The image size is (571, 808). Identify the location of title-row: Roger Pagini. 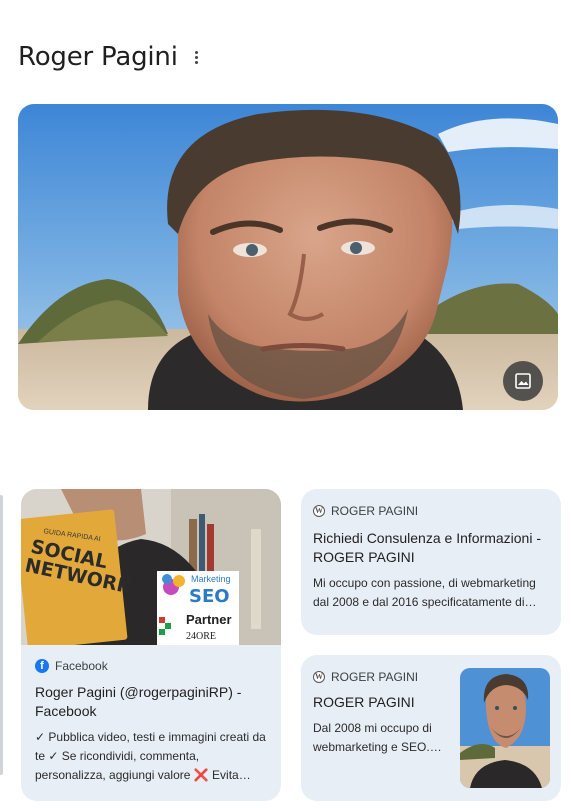
(112, 57).